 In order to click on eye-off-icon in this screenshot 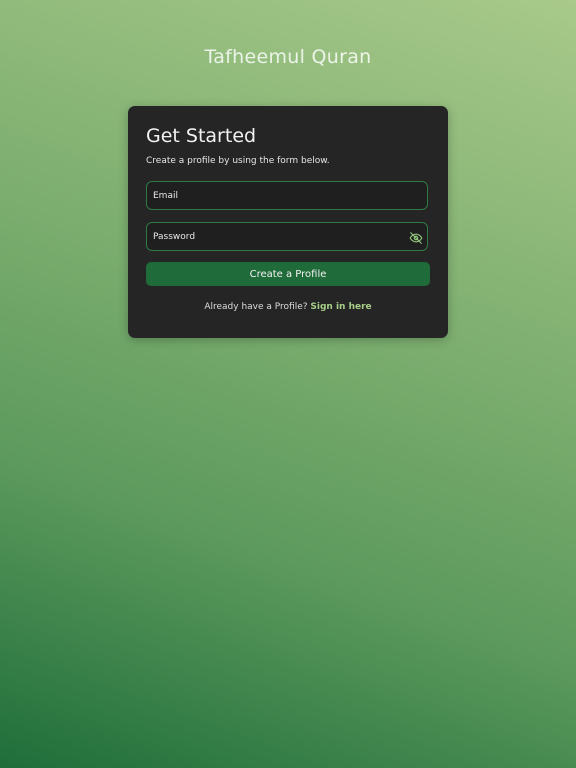, I will do `click(416, 237)`.